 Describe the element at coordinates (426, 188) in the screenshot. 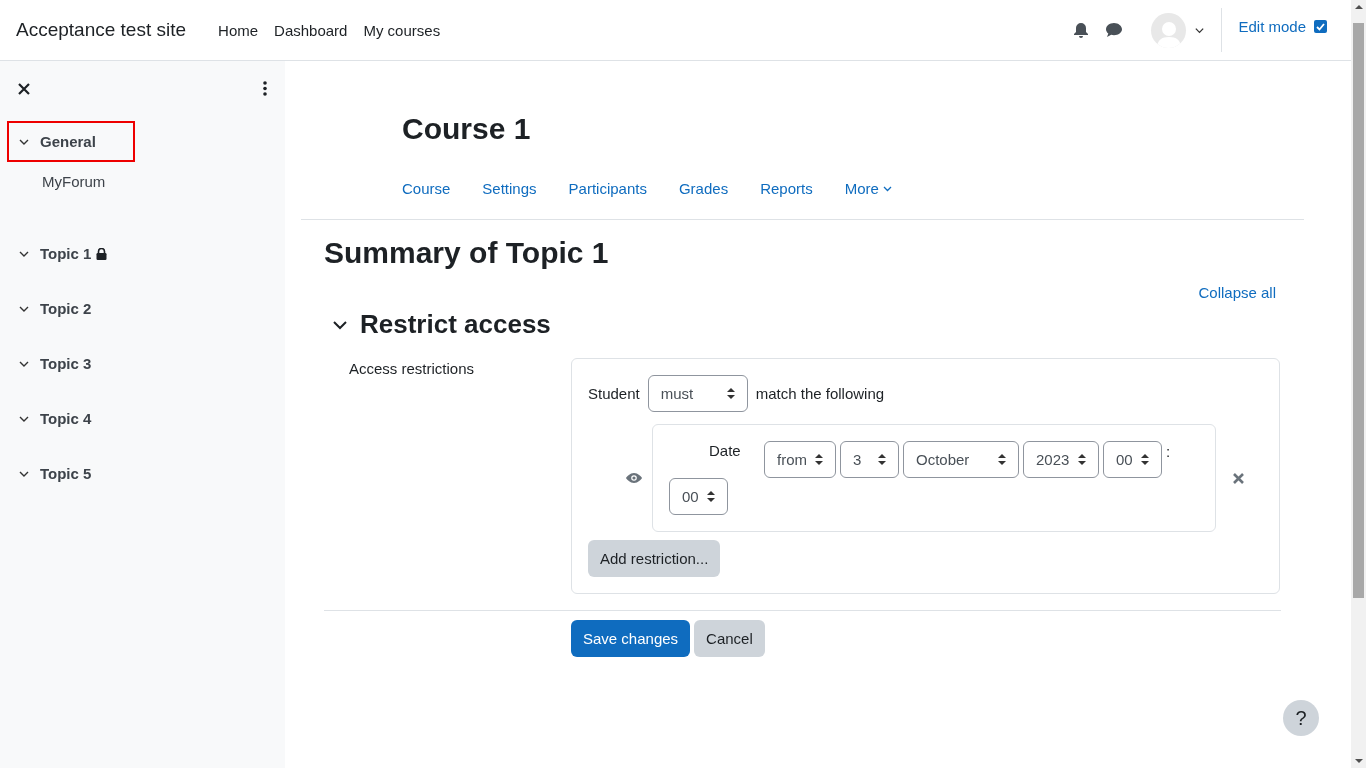

I see `course-tab: Course` at that location.